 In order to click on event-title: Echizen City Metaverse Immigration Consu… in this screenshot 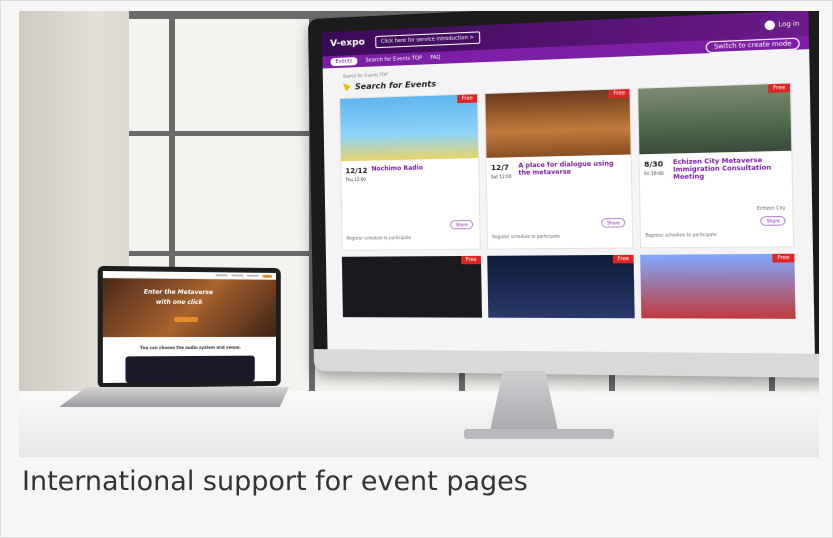, I will do `click(730, 169)`.